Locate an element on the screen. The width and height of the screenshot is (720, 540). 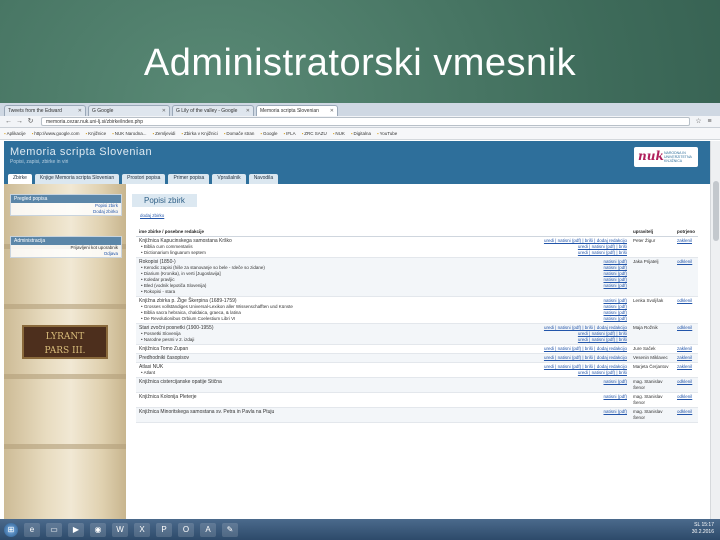
collection-name: Knjižnica Kolonija Pleterje is located at coordinates (168, 397).